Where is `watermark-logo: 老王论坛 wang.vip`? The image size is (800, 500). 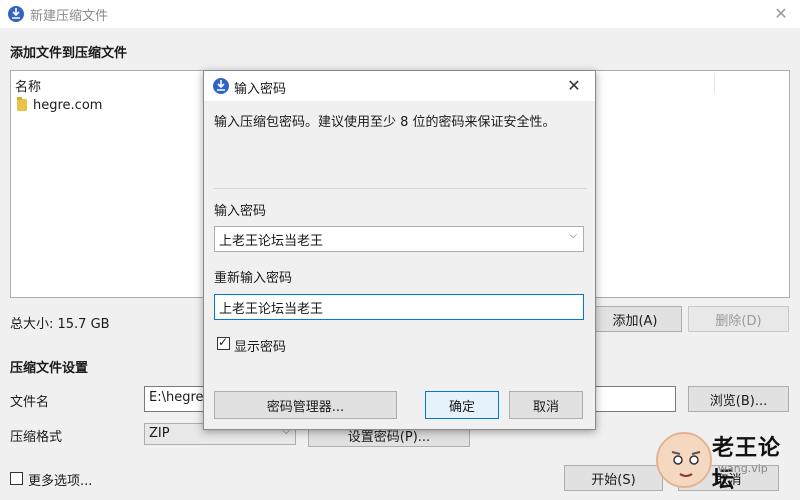
watermark-logo: 老王论坛 wang.vip is located at coordinates (726, 459).